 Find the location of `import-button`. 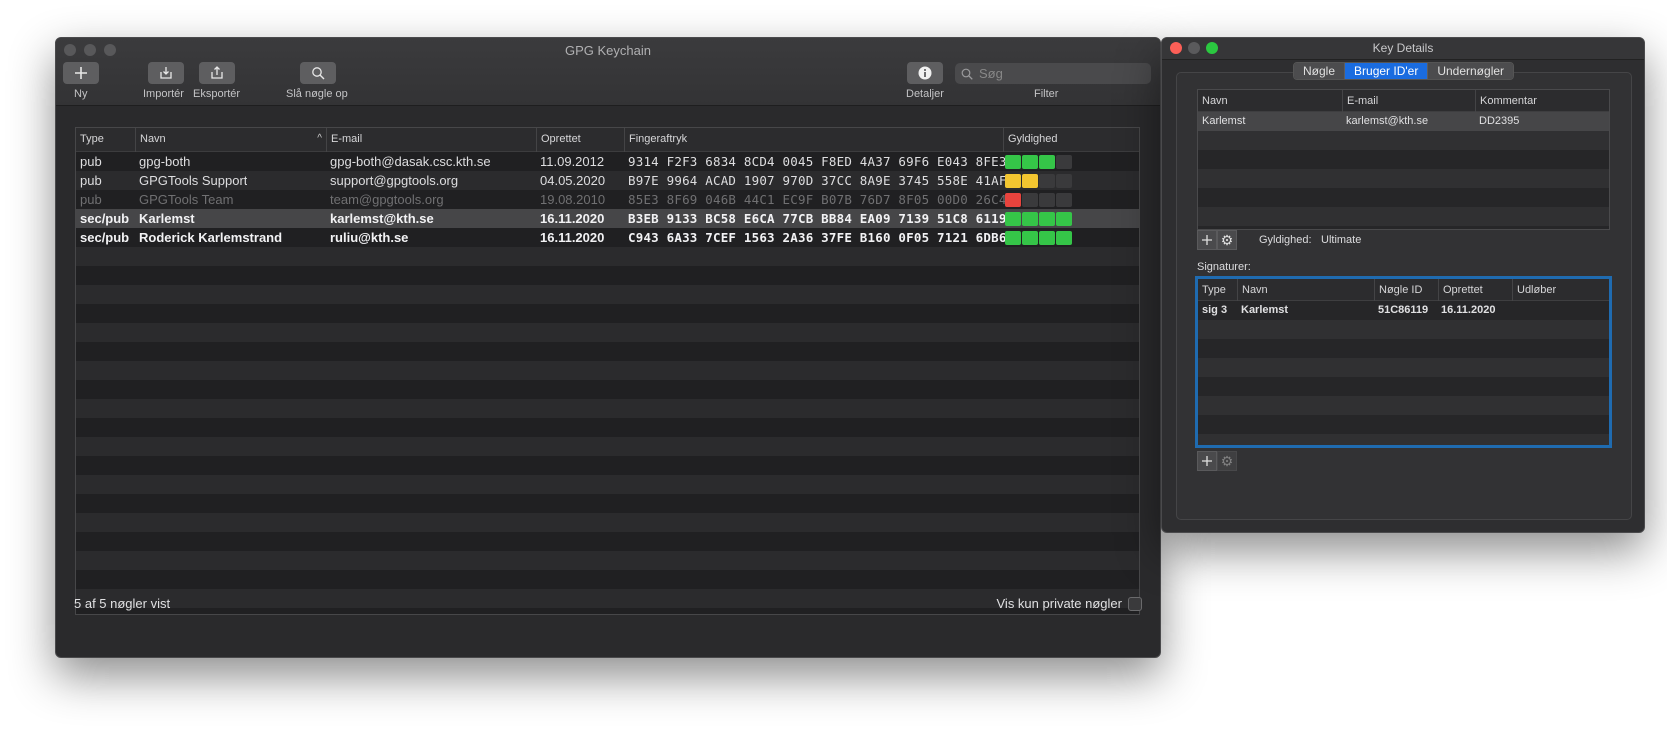

import-button is located at coordinates (166, 73).